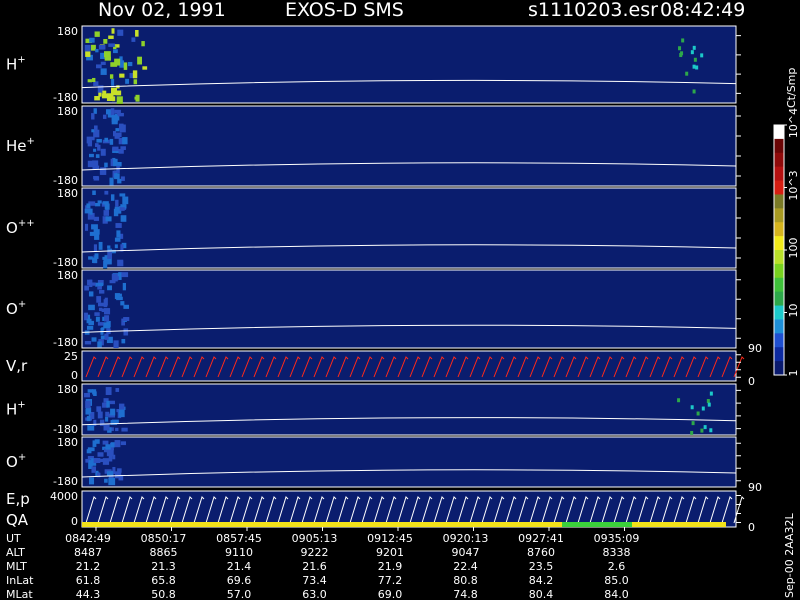 This screenshot has width=800, height=600. I want to click on table-cell: 0920:13, so click(466, 538).